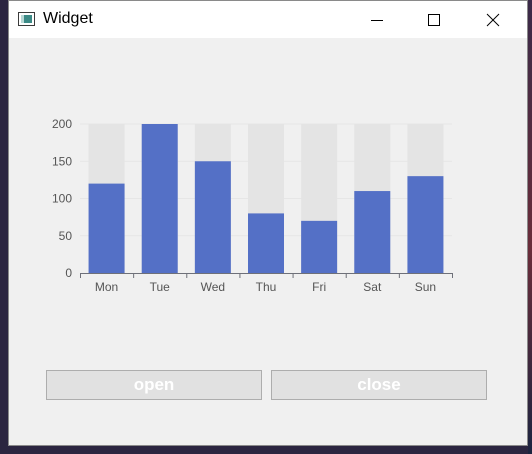 Image resolution: width=532 pixels, height=454 pixels. What do you see at coordinates (372, 287) in the screenshot?
I see `x-tick-label: Sat` at bounding box center [372, 287].